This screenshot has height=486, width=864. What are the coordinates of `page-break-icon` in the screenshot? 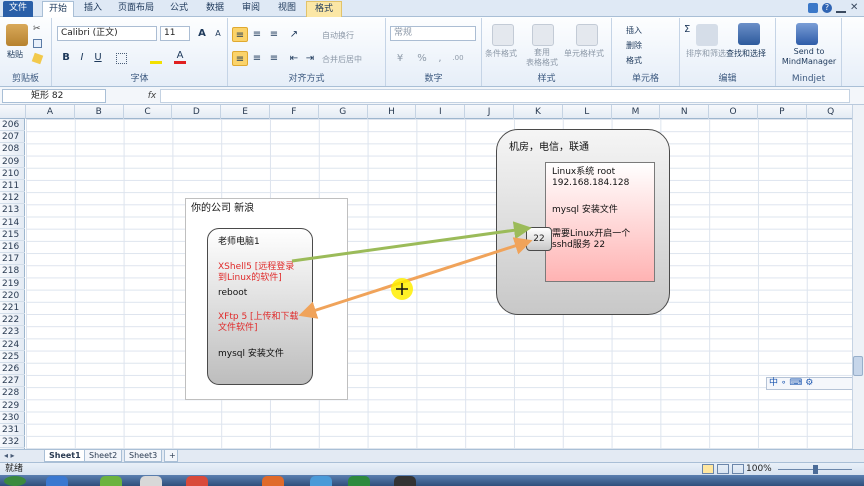 It's located at (738, 469).